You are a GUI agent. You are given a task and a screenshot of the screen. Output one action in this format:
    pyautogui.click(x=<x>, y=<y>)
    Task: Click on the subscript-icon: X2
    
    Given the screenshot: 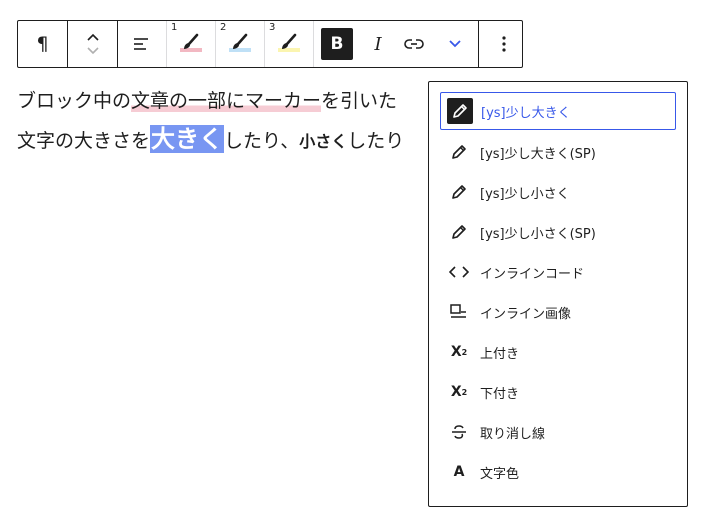 What is the action you would take?
    pyautogui.click(x=459, y=392)
    